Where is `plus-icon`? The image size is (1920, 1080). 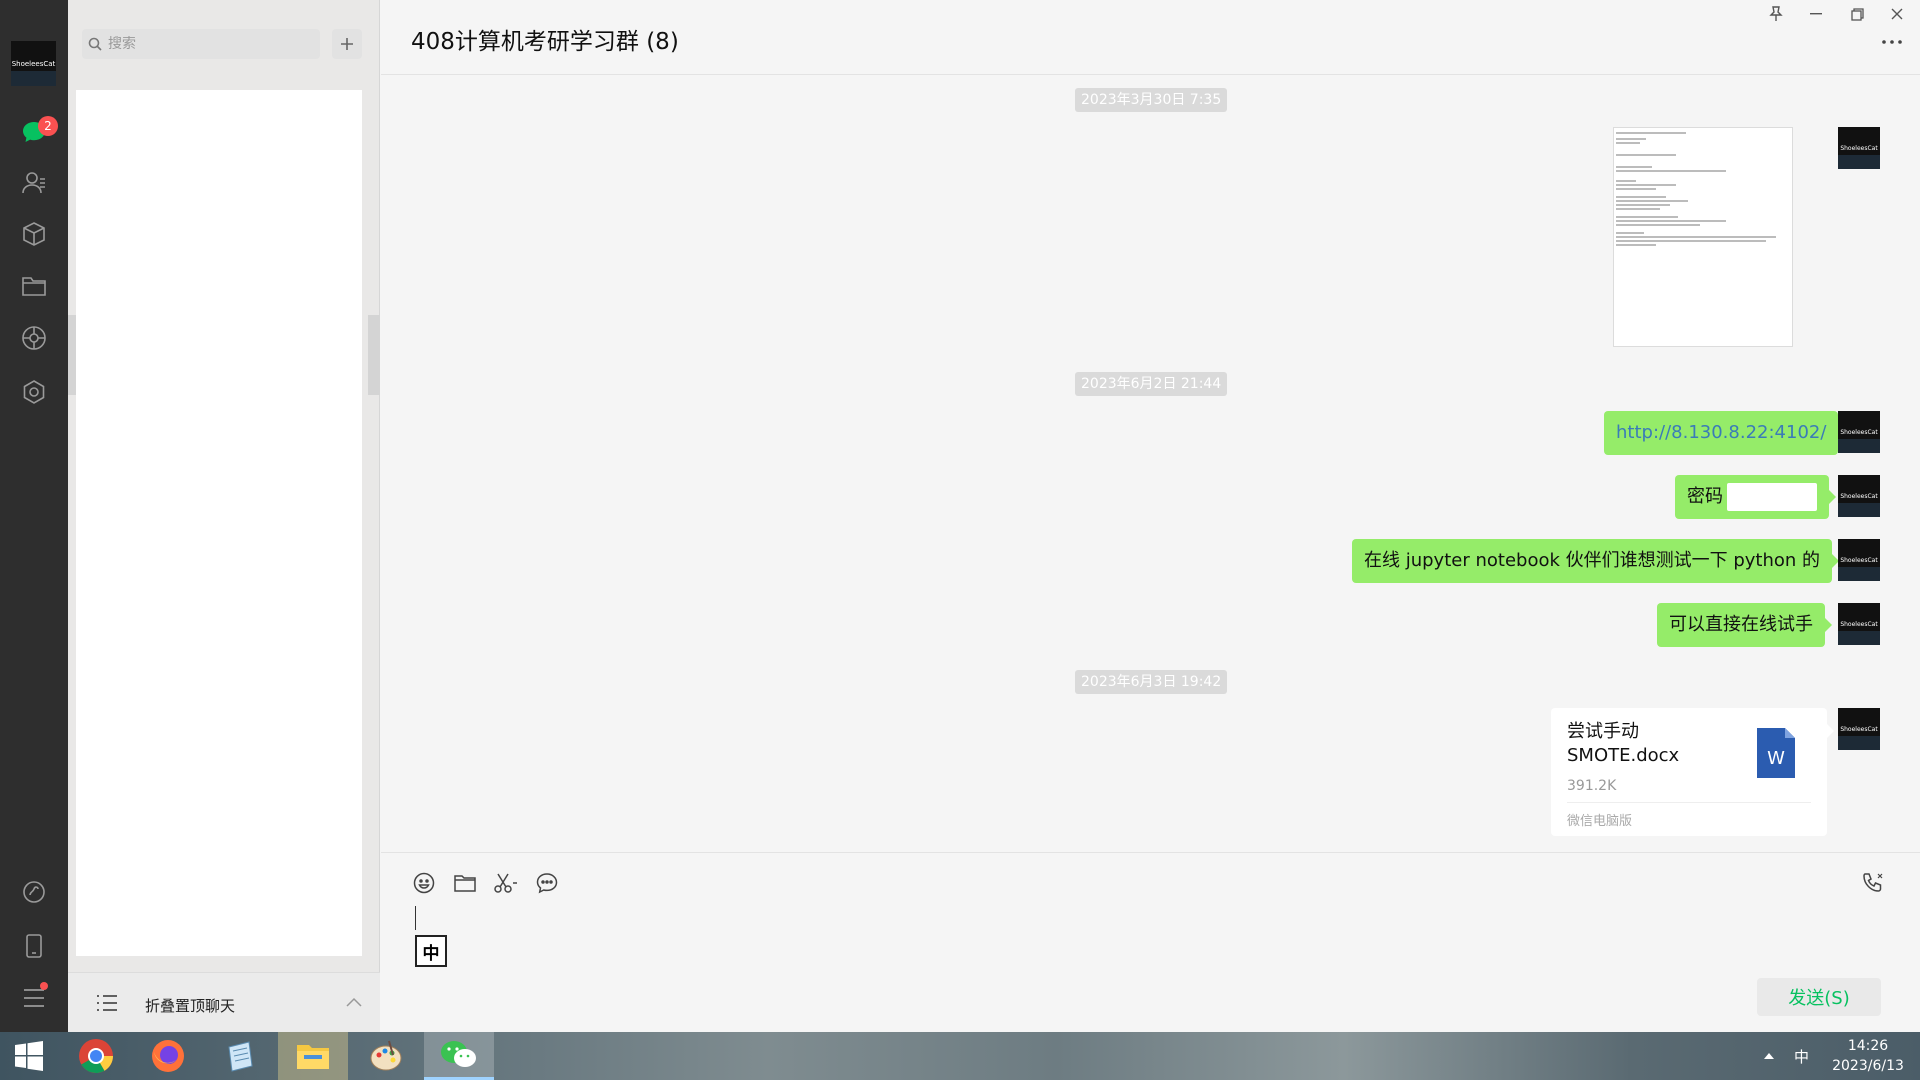 plus-icon is located at coordinates (347, 44).